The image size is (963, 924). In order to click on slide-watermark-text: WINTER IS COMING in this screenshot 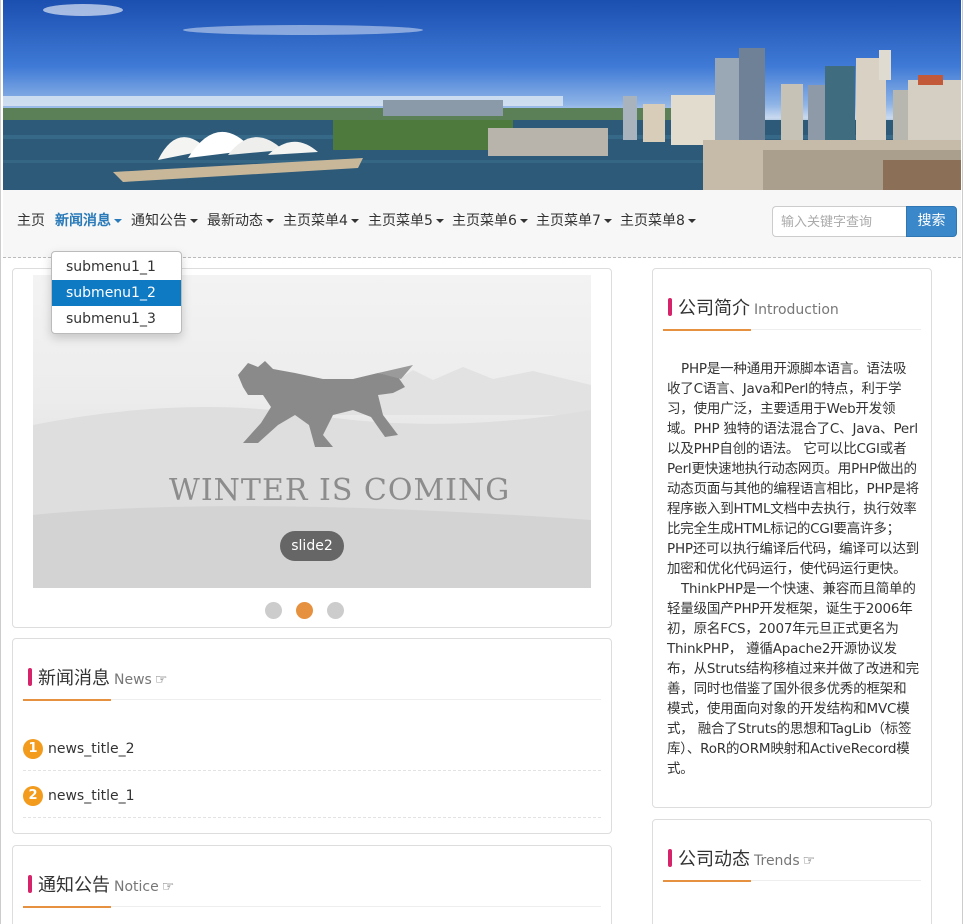, I will do `click(340, 490)`.